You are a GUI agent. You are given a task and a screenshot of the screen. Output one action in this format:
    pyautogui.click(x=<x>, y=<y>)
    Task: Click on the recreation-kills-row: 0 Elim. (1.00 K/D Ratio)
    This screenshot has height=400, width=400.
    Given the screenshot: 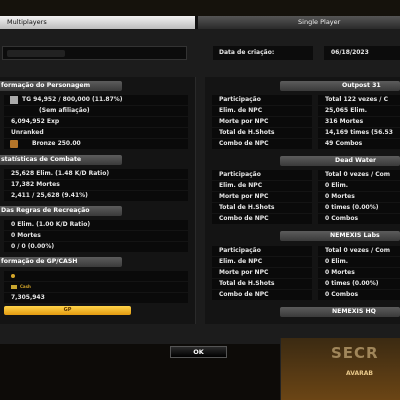 What is the action you would take?
    pyautogui.click(x=96, y=225)
    